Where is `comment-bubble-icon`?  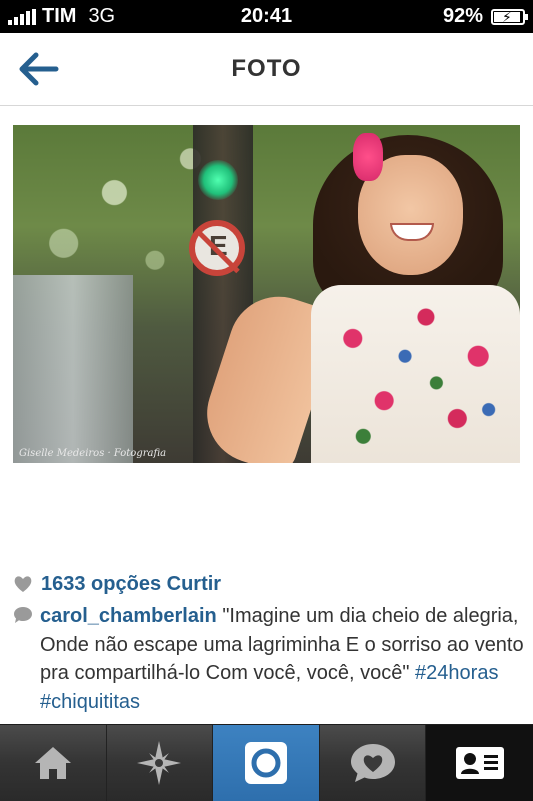 comment-bubble-icon is located at coordinates (23, 615).